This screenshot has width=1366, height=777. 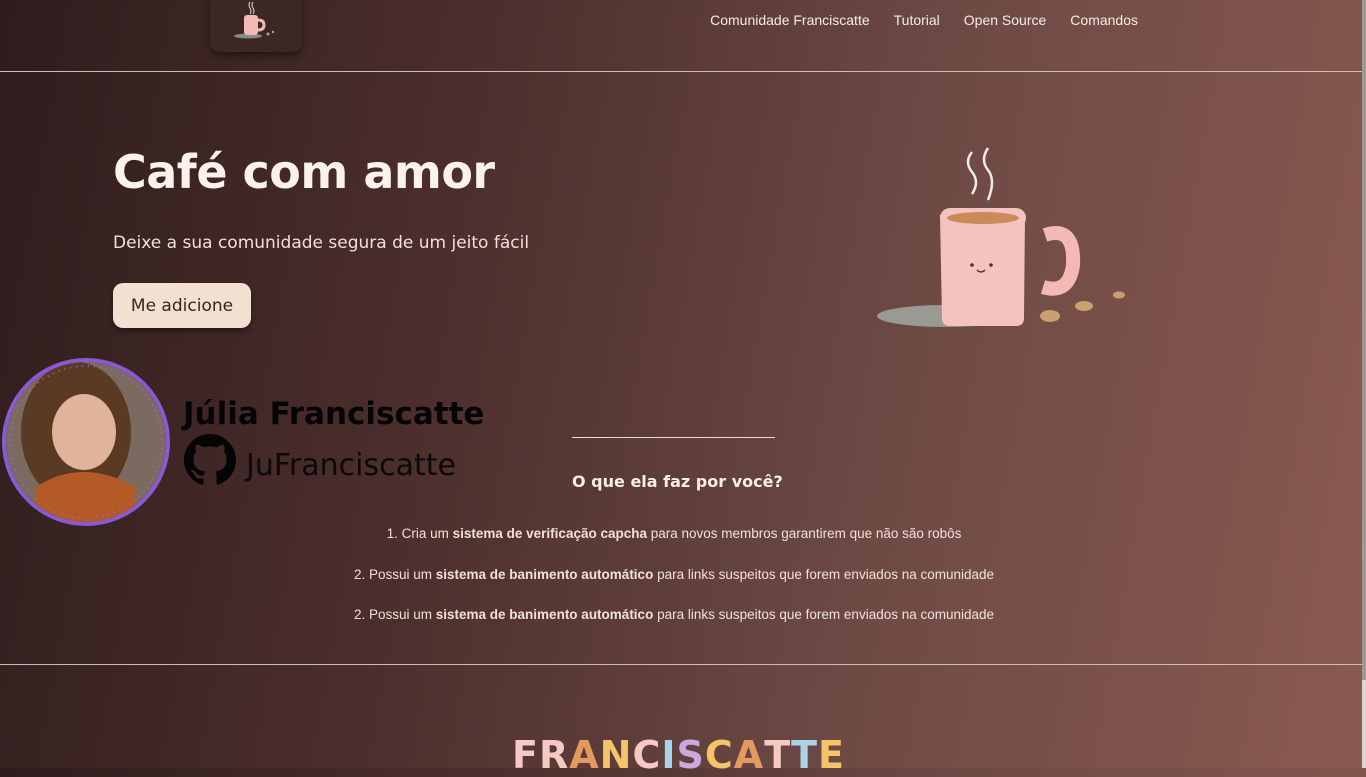 What do you see at coordinates (681, 664) in the screenshot?
I see `page-divider` at bounding box center [681, 664].